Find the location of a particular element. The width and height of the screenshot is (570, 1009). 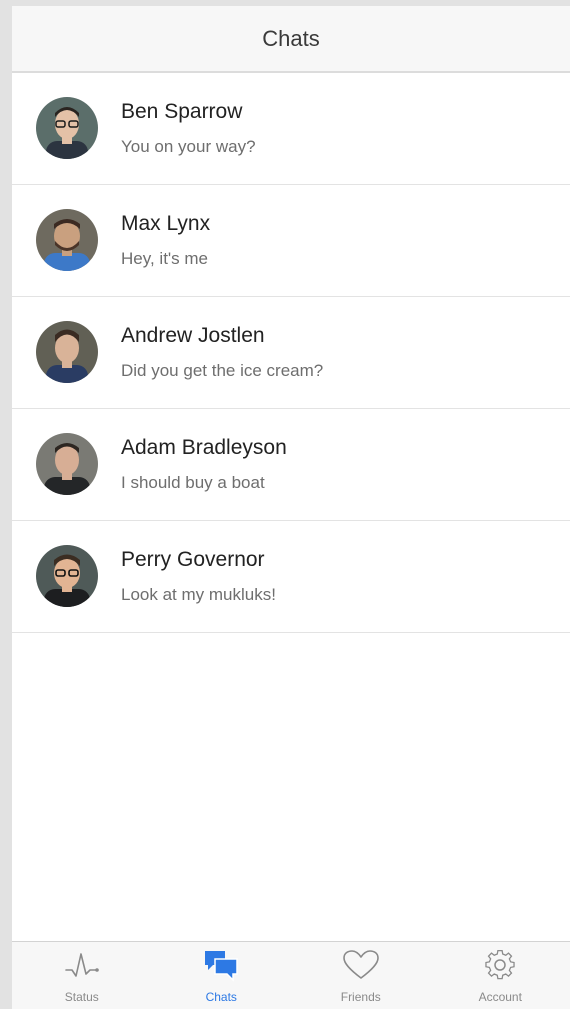

chat-list-item: Adam Bradleyson I should buy a boat is located at coordinates (291, 465).